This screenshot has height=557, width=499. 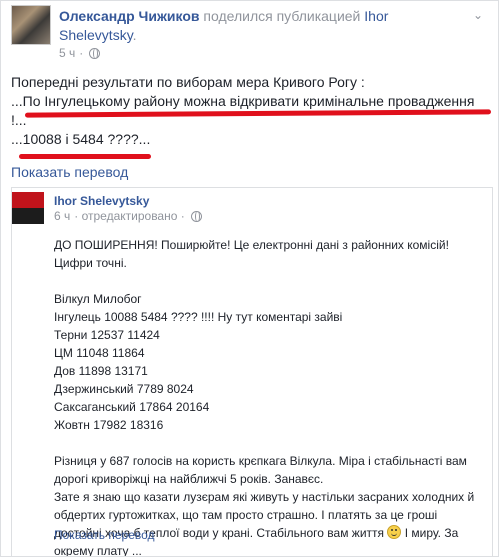 I want to click on post-meta: 5 ч ·, so click(x=80, y=53).